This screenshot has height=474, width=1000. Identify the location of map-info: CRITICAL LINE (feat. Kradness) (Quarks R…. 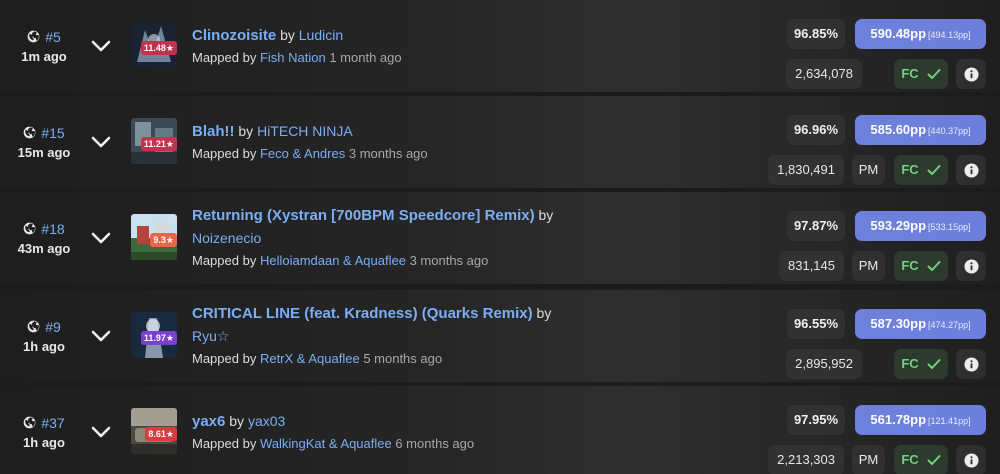
(472, 336).